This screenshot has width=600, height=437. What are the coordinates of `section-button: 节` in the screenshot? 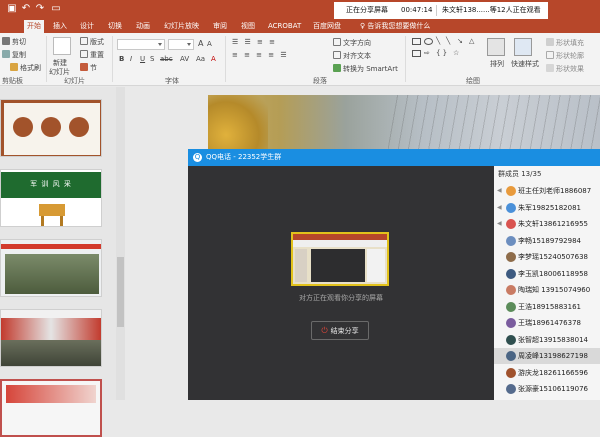 It's located at (88, 68).